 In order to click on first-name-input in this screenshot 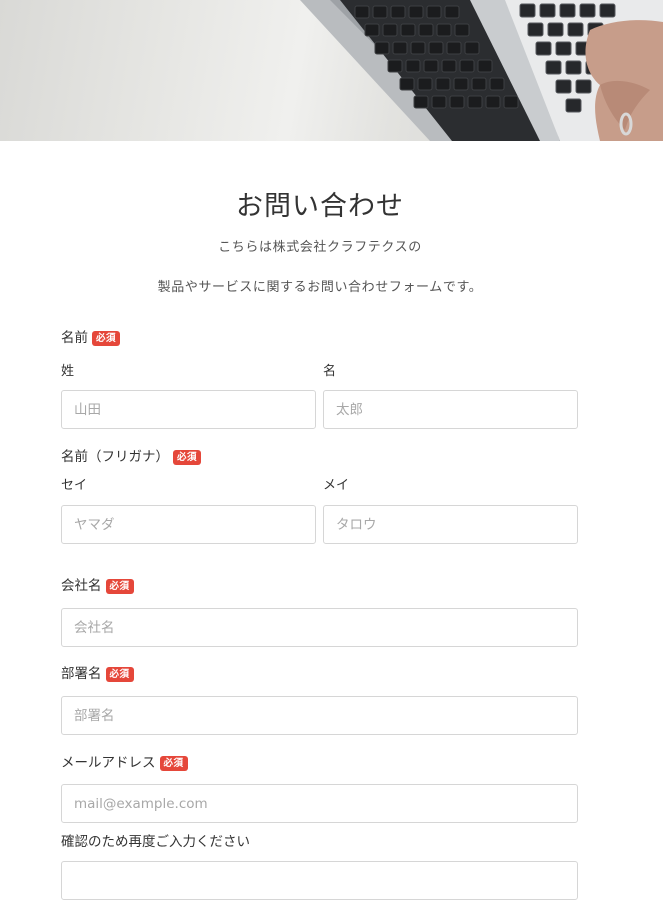, I will do `click(450, 409)`.